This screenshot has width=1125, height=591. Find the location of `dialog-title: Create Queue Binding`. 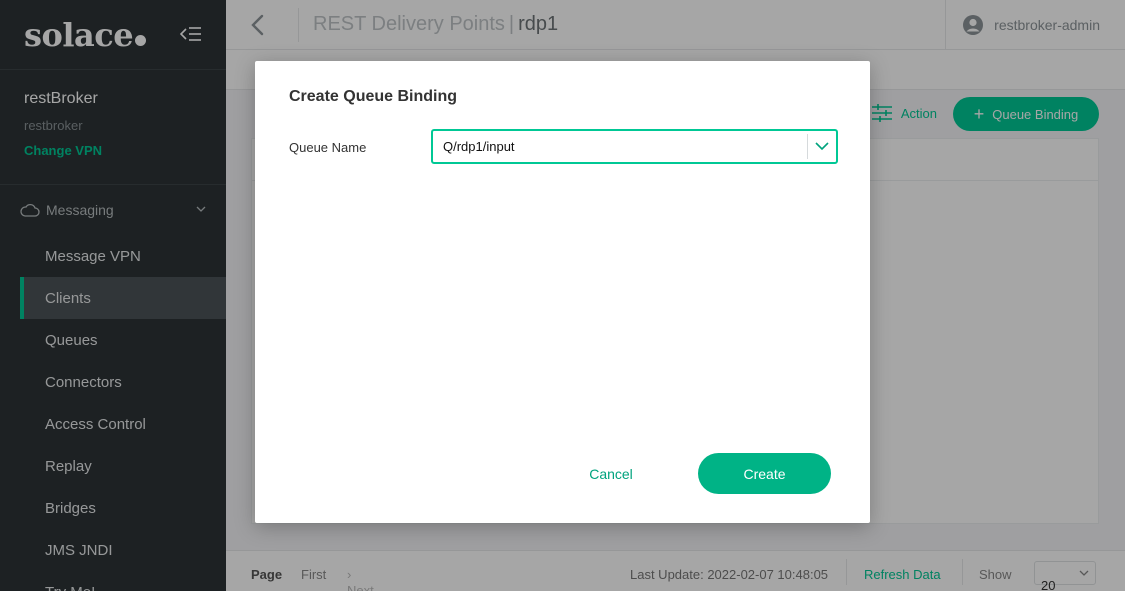

dialog-title: Create Queue Binding is located at coordinates (373, 96).